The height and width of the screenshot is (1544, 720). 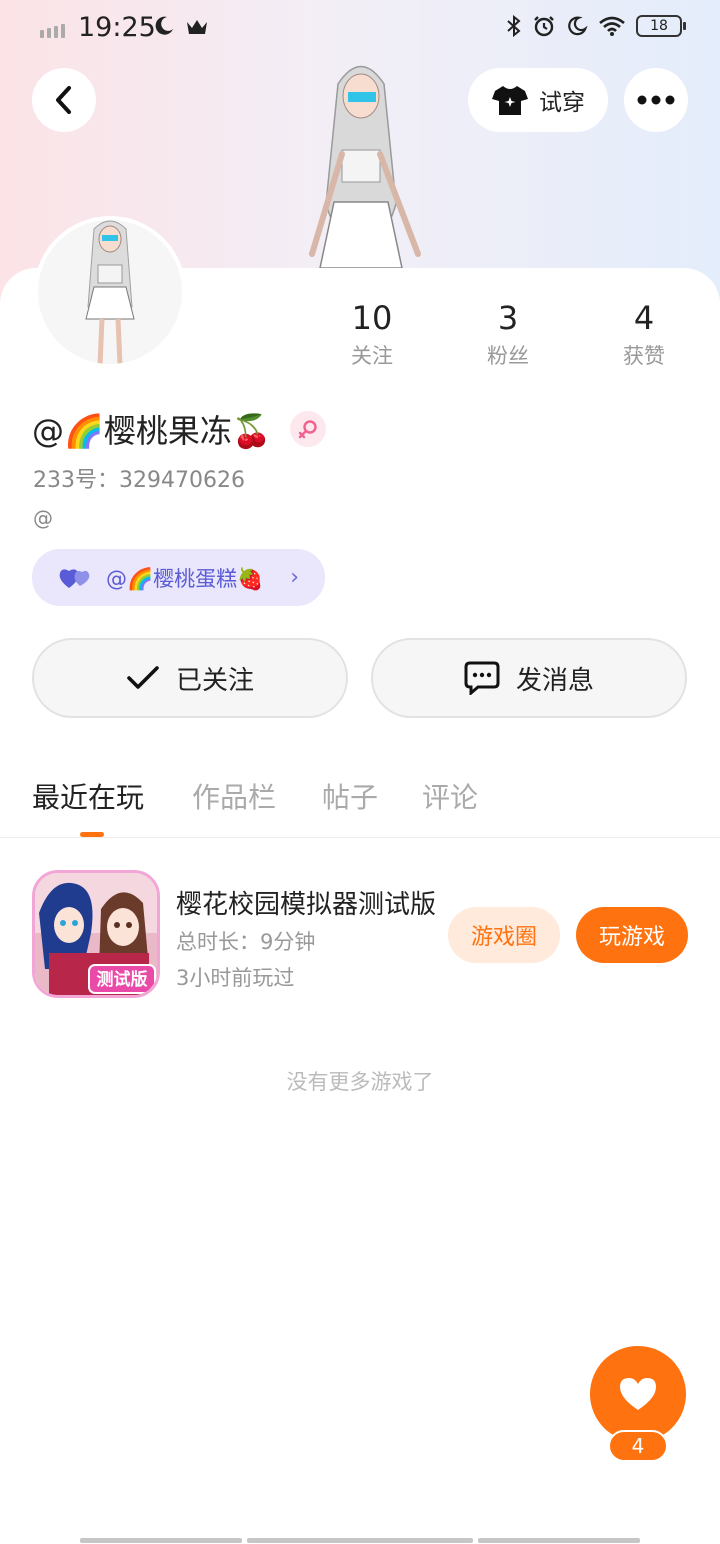 I want to click on more-options-button, so click(x=656, y=100).